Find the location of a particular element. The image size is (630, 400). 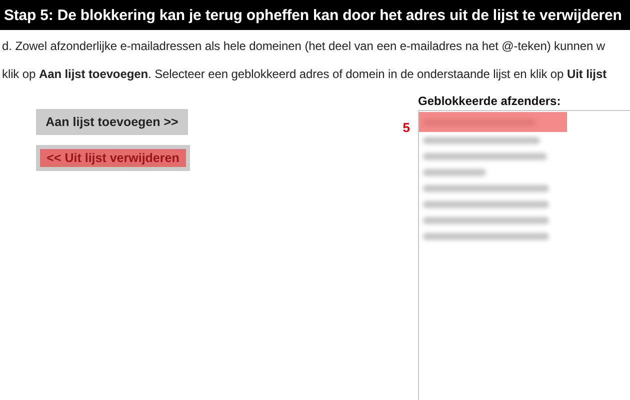

callout-number: 5 is located at coordinates (406, 128).